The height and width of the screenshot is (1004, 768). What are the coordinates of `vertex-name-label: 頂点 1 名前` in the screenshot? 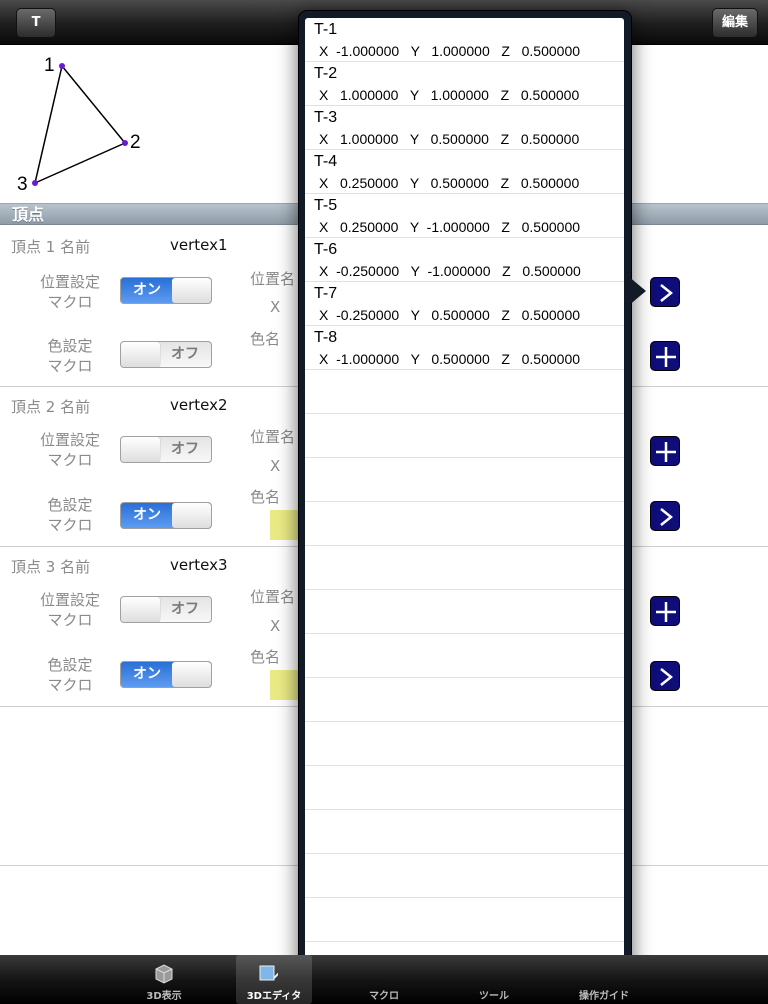 It's located at (51, 247).